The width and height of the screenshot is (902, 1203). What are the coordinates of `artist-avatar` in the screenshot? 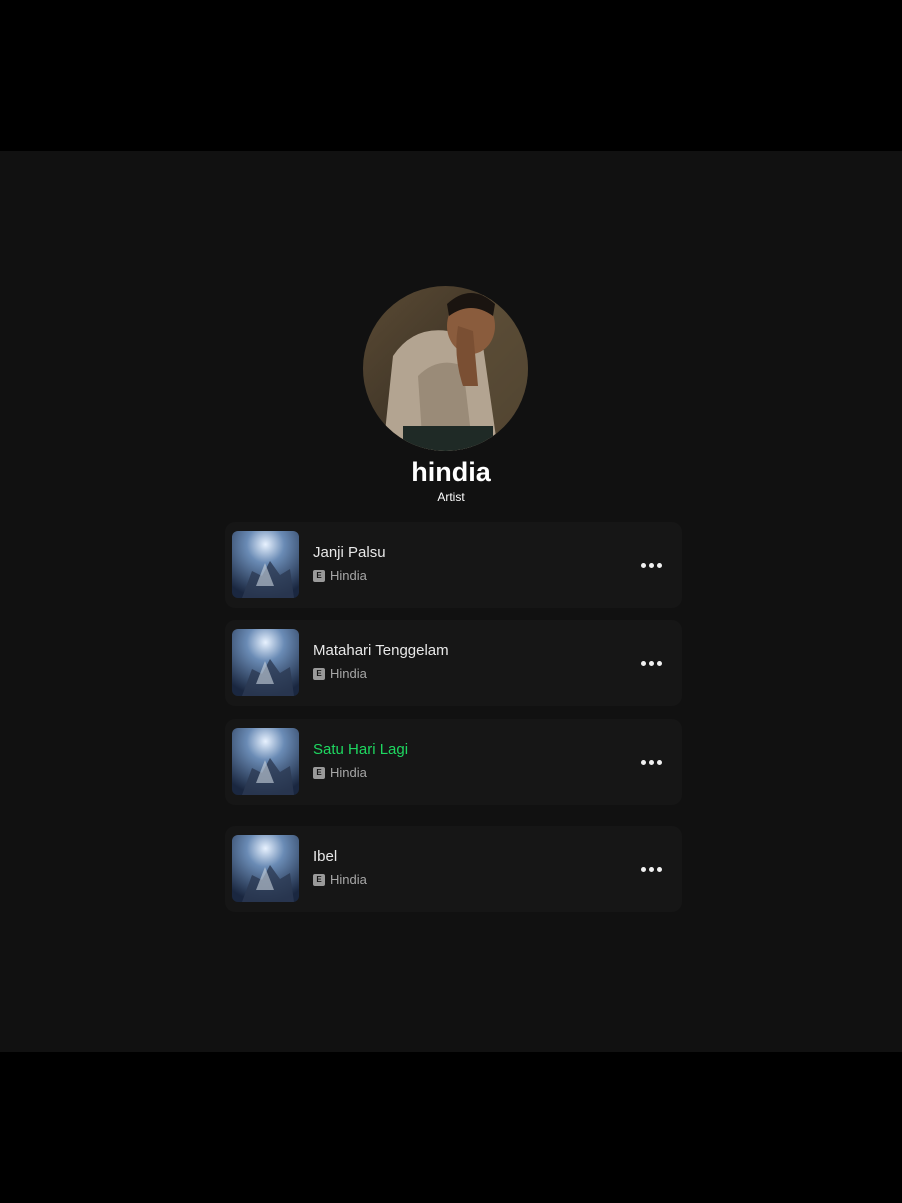 It's located at (445, 368).